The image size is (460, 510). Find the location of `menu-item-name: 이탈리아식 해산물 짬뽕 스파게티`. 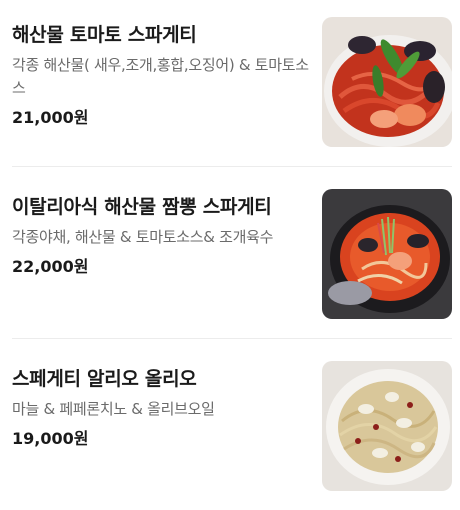

menu-item-name: 이탈리아식 해산물 짬뽕 스파게티 is located at coordinates (142, 207).